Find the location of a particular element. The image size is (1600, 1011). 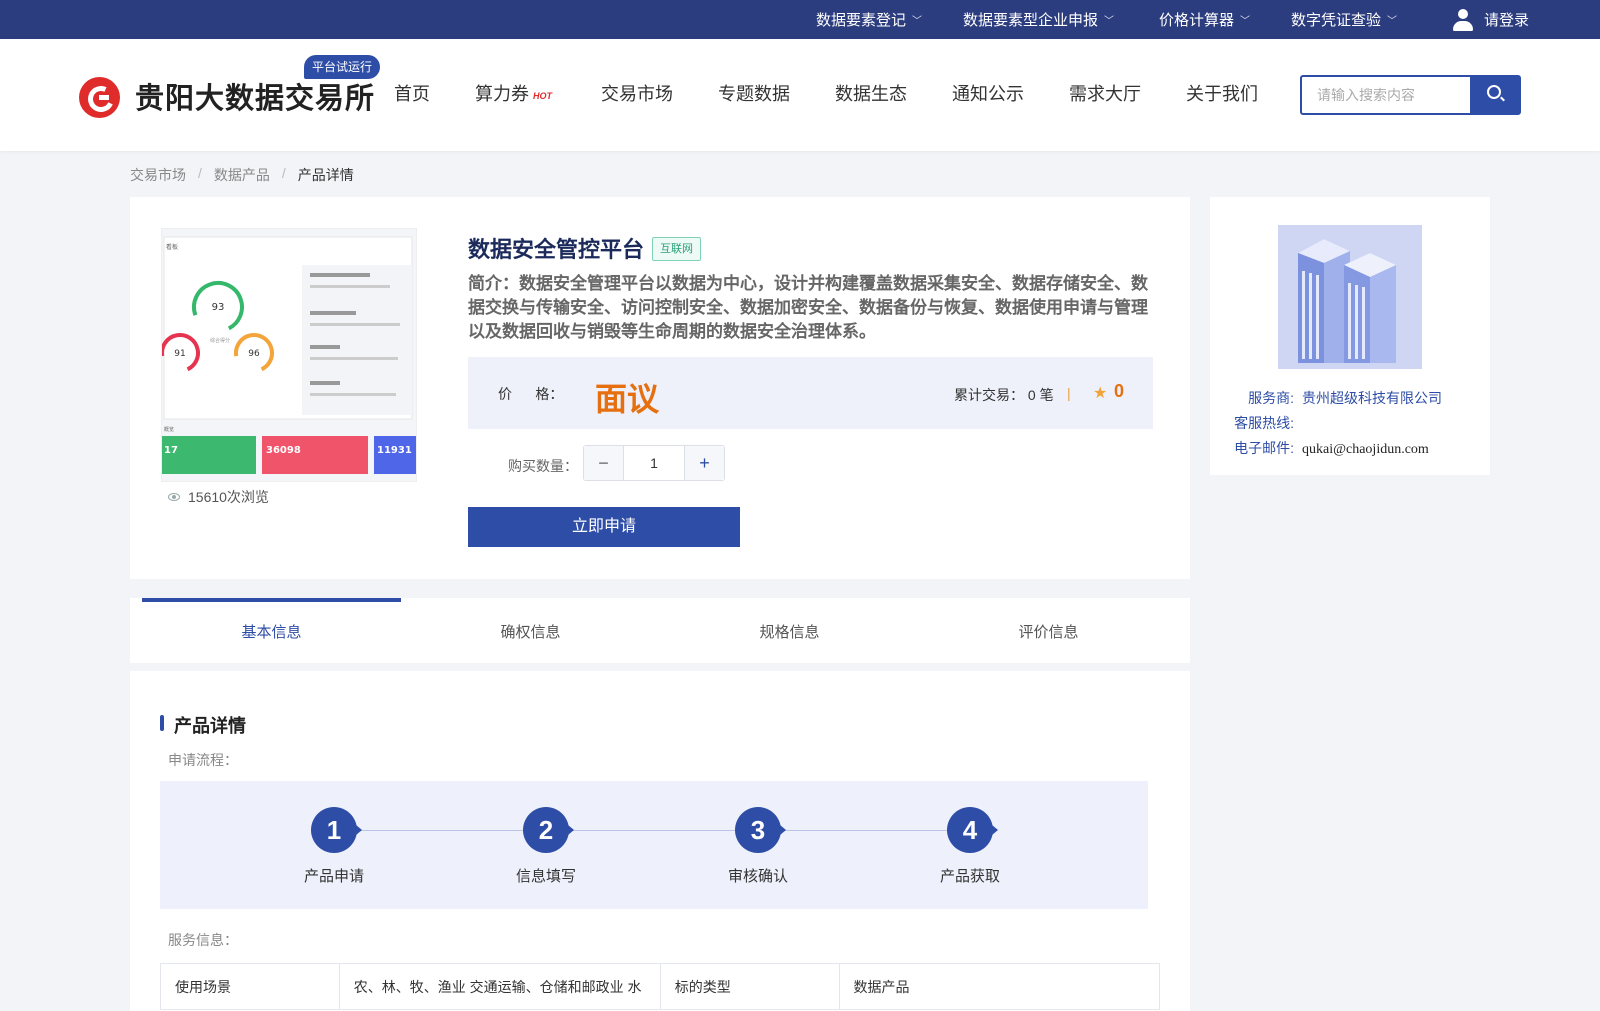

breadcrumb-market: 交易市场 is located at coordinates (158, 175).